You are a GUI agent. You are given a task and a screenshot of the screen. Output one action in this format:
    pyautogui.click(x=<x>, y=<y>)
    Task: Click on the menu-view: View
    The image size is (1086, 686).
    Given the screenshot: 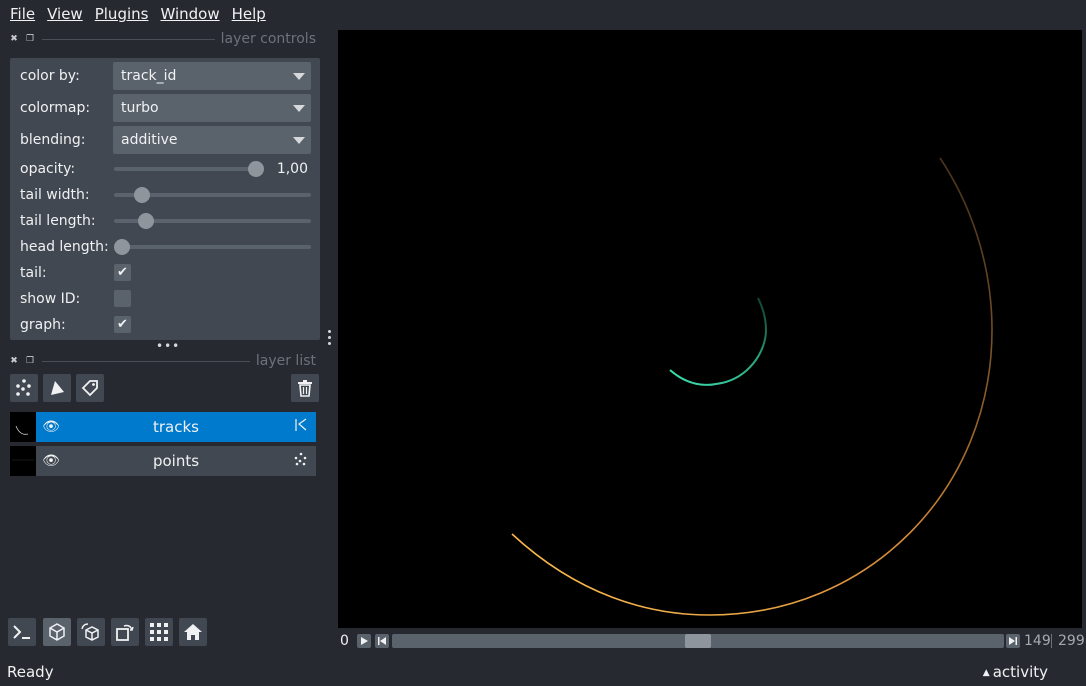 What is the action you would take?
    pyautogui.click(x=65, y=14)
    